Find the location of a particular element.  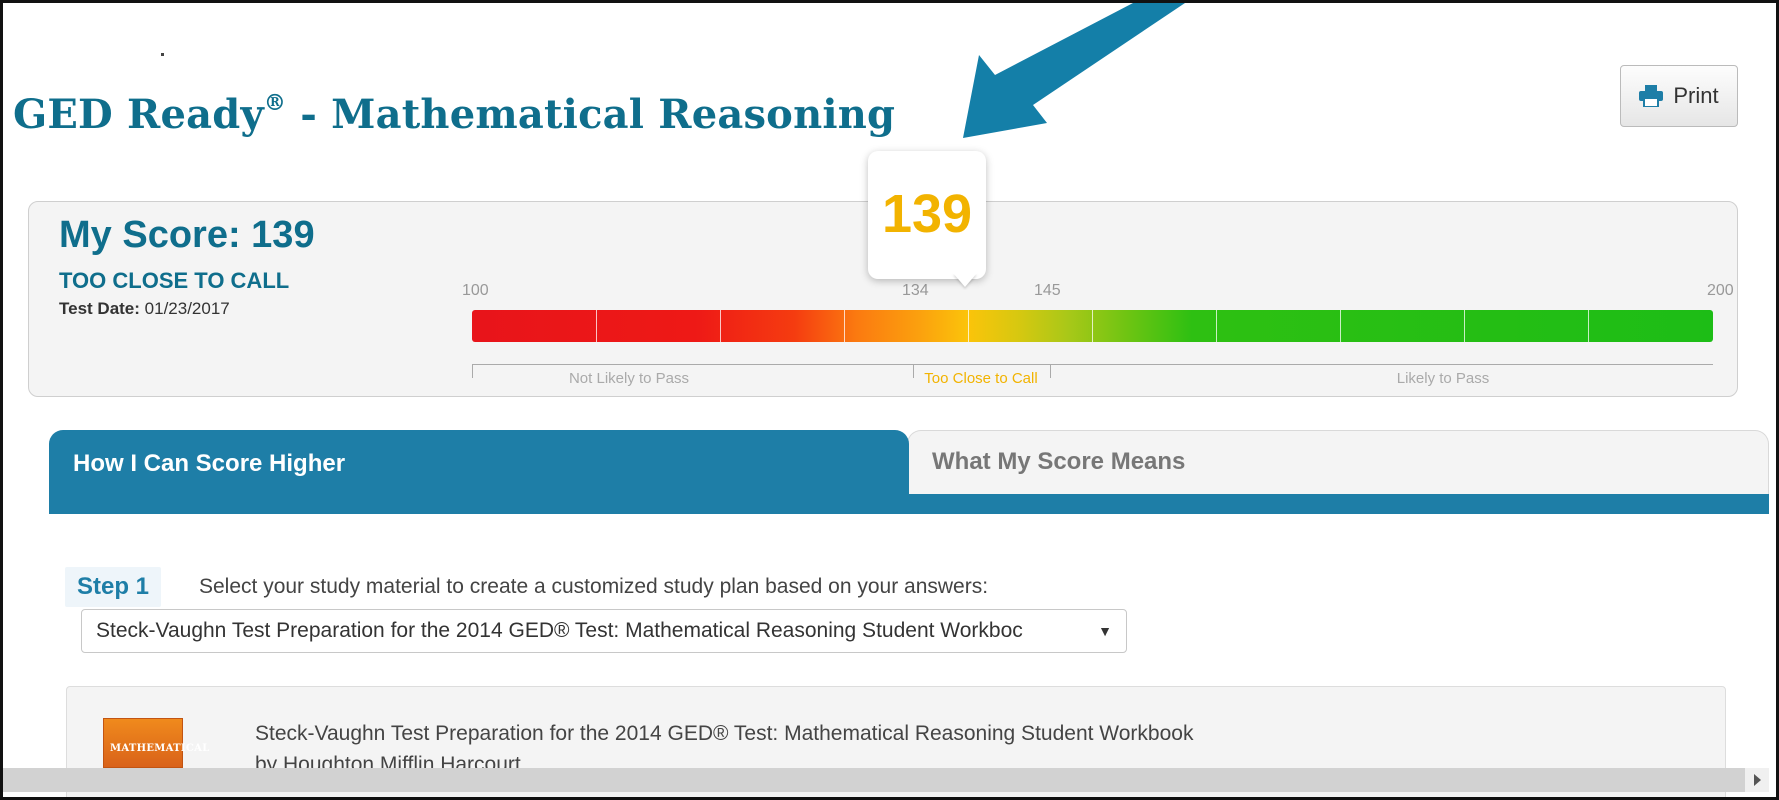

tab-how-i-can-score-higher: How I Can Score Higher is located at coordinates (479, 472).